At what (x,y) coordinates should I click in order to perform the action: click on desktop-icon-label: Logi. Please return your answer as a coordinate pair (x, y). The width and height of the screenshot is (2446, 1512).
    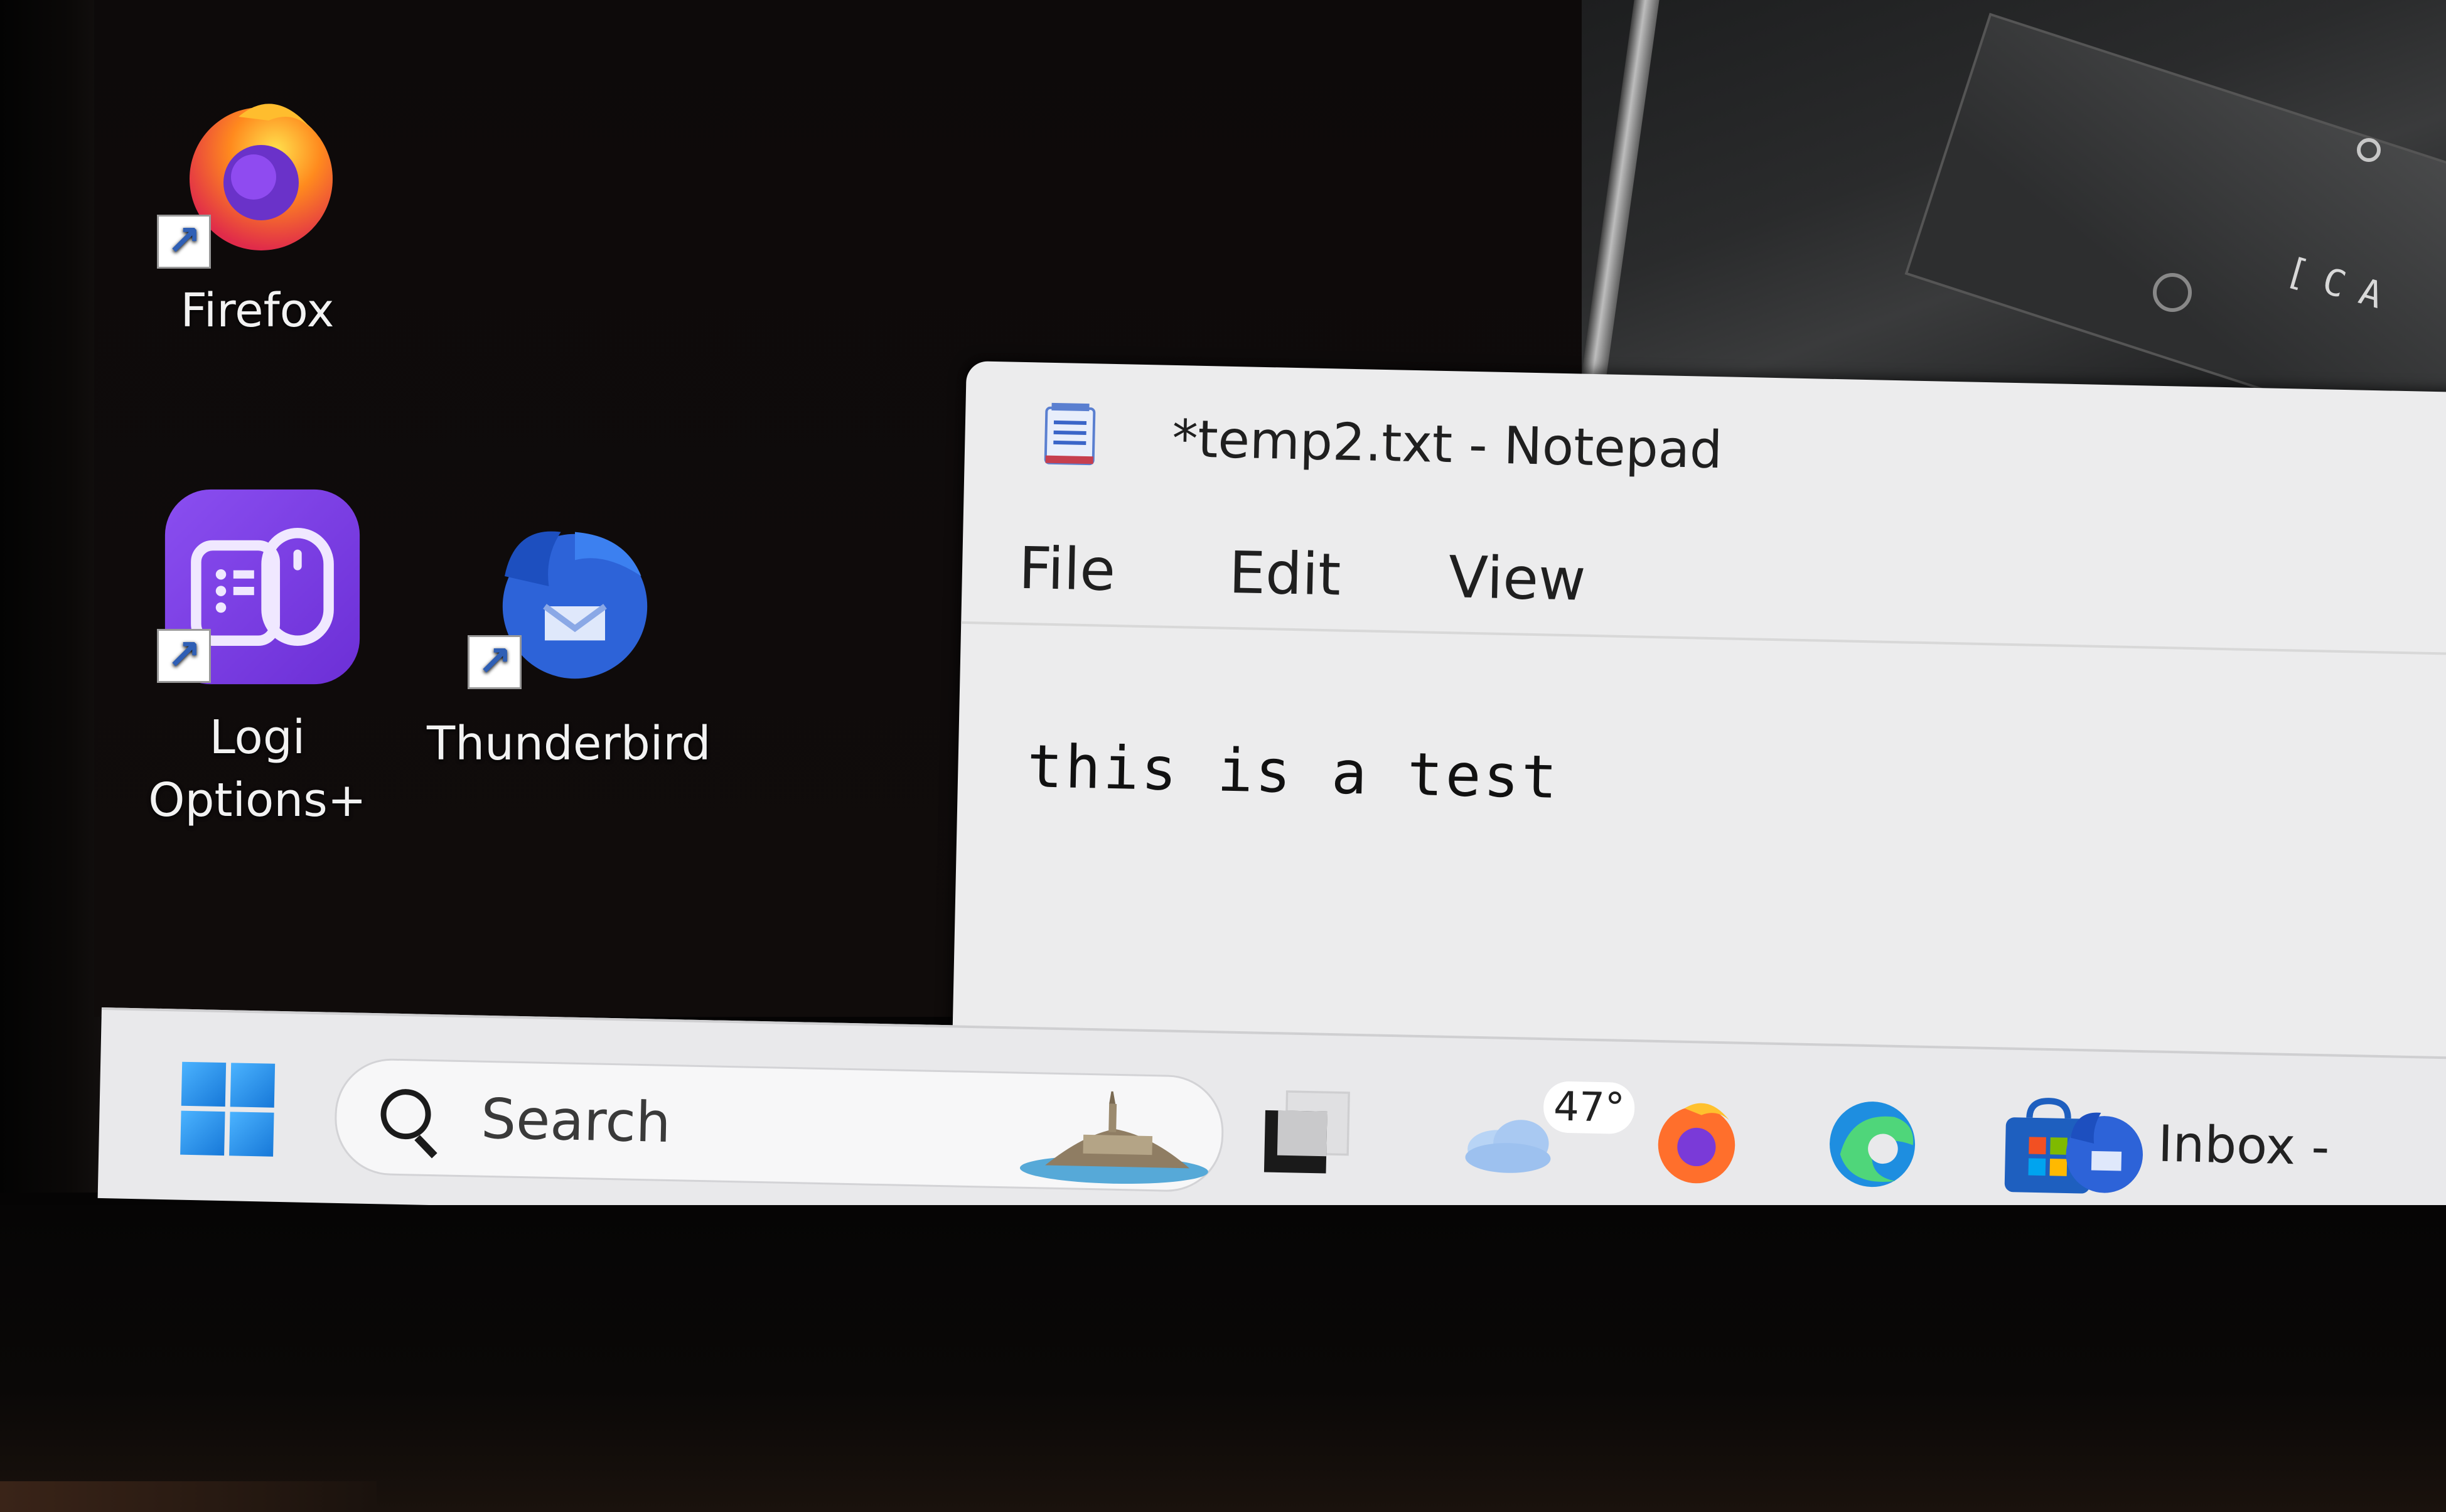
    Looking at the image, I should click on (258, 737).